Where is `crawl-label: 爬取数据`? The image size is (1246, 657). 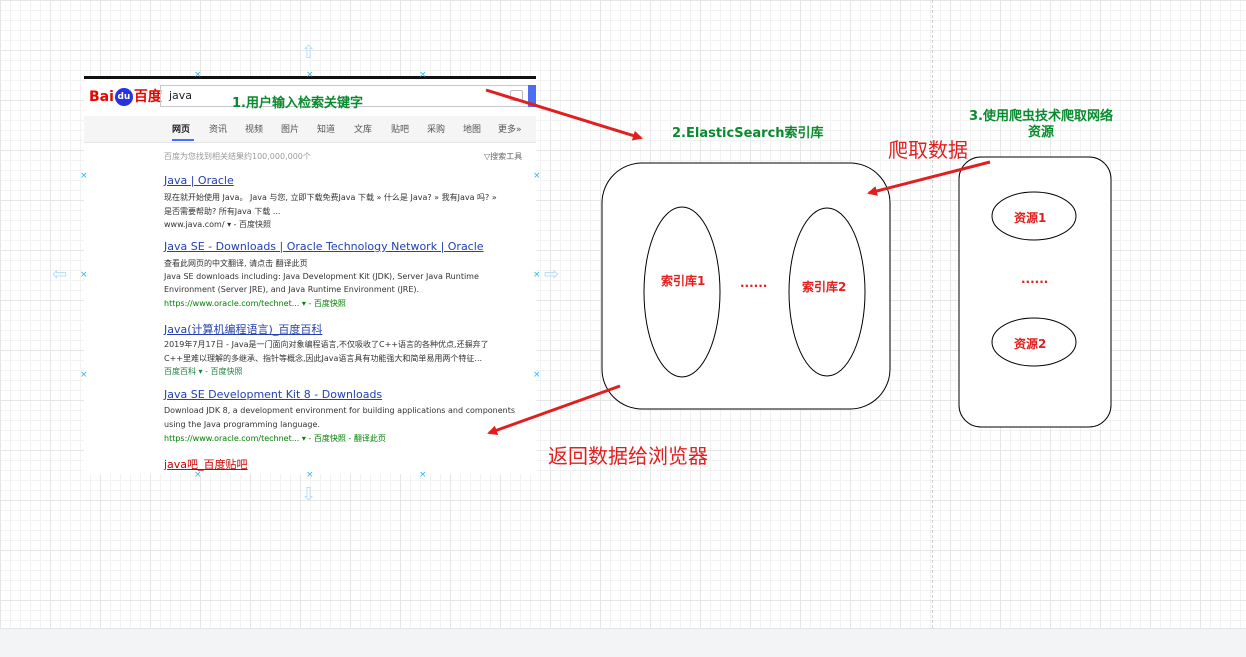
crawl-label: 爬取数据 is located at coordinates (928, 150).